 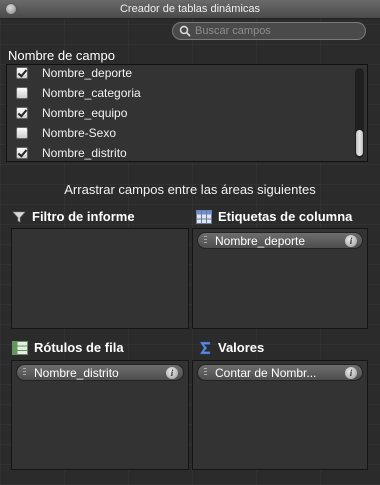 I want to click on row-table-icon, so click(x=20, y=347).